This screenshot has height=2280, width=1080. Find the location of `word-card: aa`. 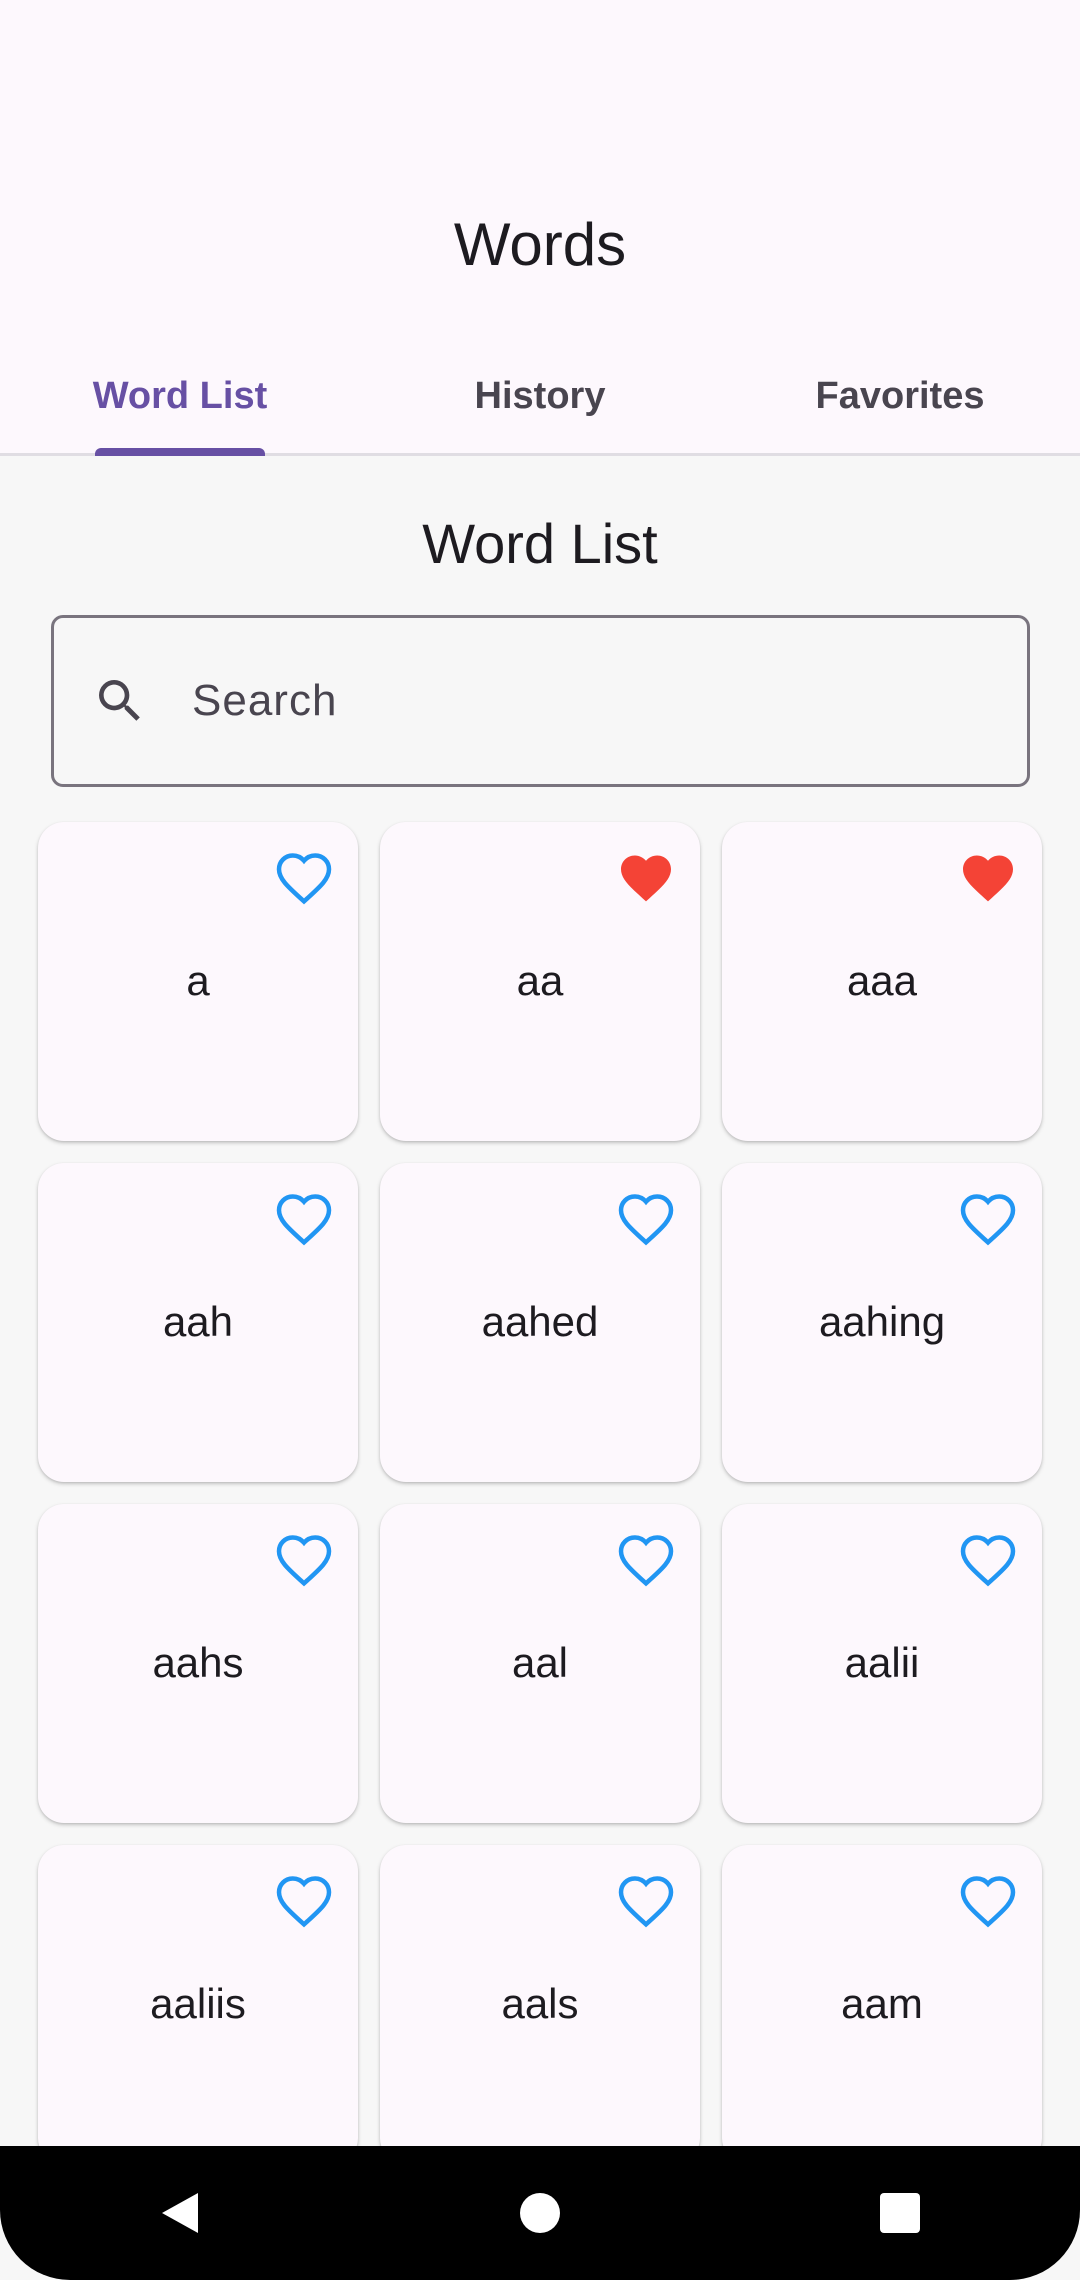

word-card: aa is located at coordinates (540, 981).